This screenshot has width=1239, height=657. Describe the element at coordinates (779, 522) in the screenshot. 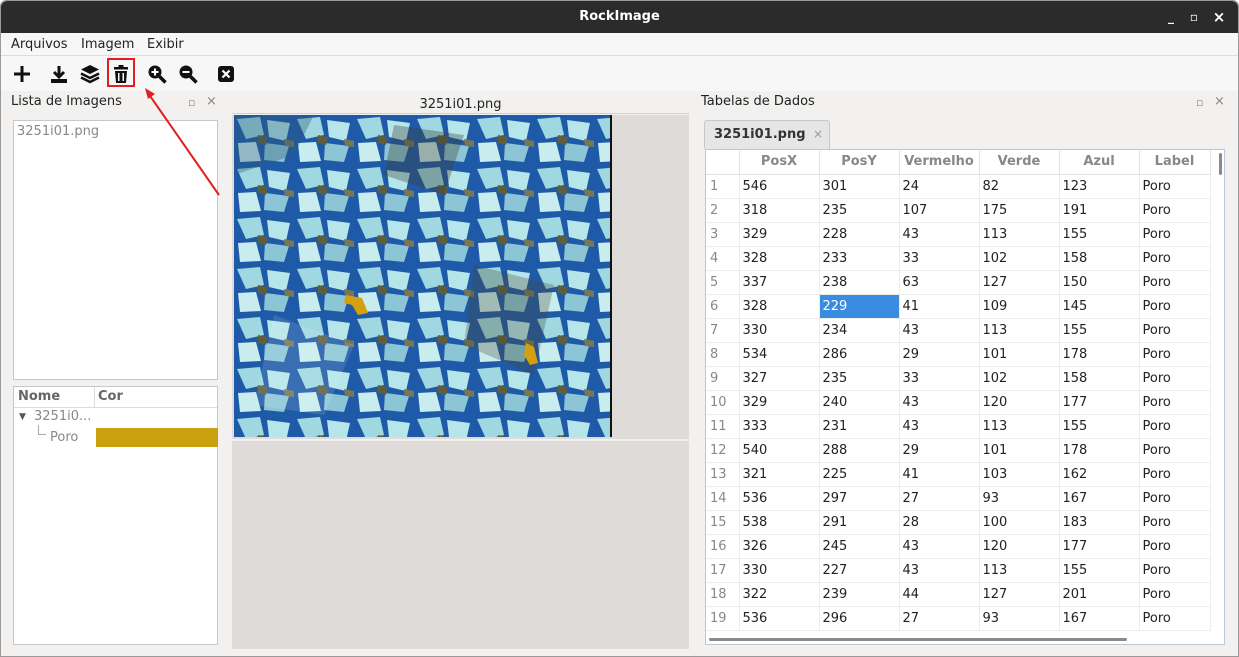

I see `table-cell: 538` at that location.